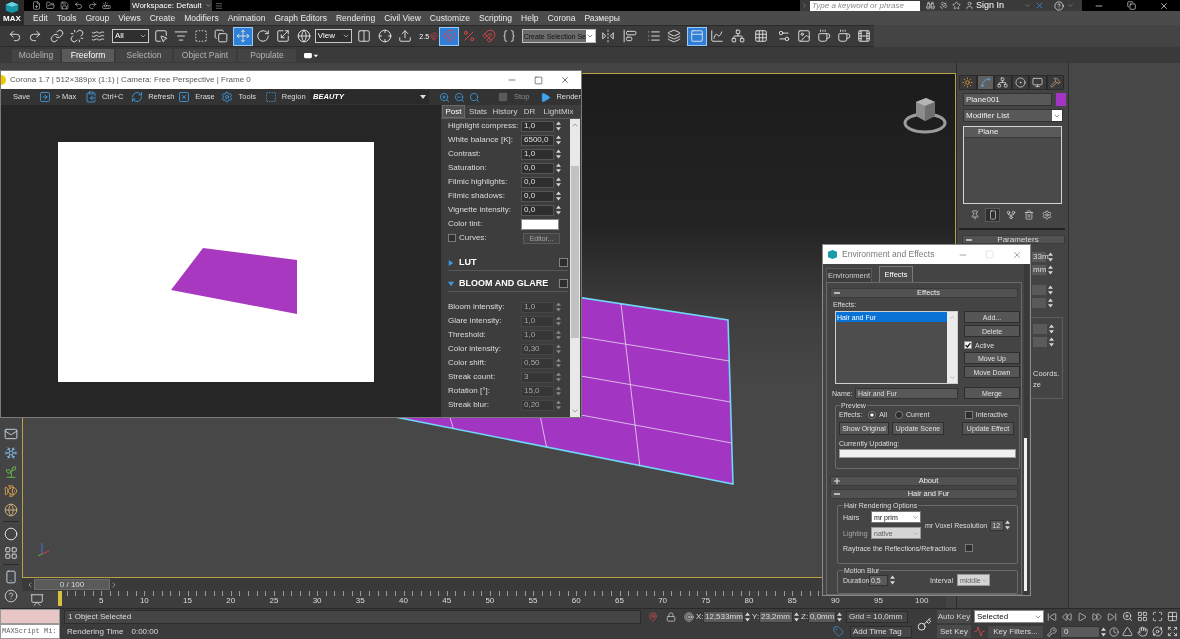  I want to click on help-icon, so click(11, 595).